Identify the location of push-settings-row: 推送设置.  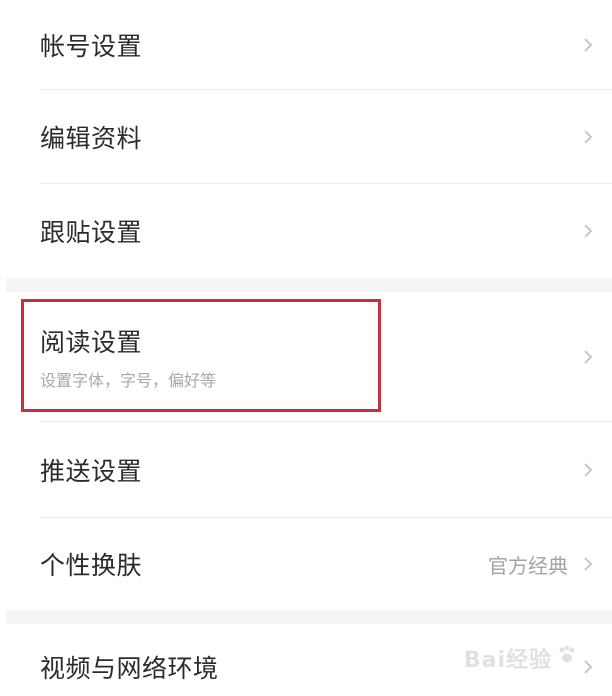
(306, 470).